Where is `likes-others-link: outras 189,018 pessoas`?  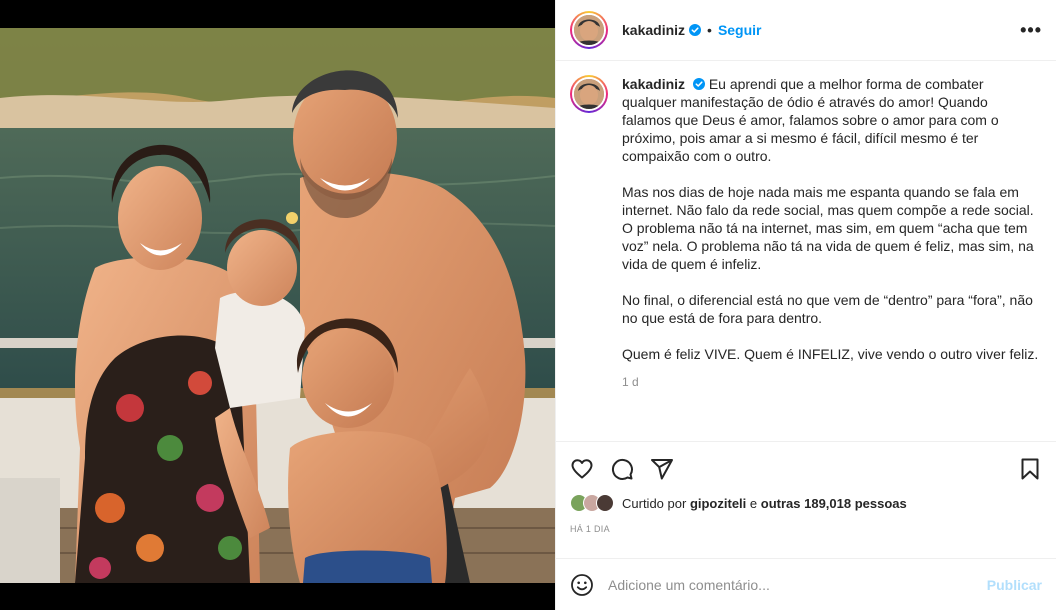
likes-others-link: outras 189,018 pessoas is located at coordinates (834, 503).